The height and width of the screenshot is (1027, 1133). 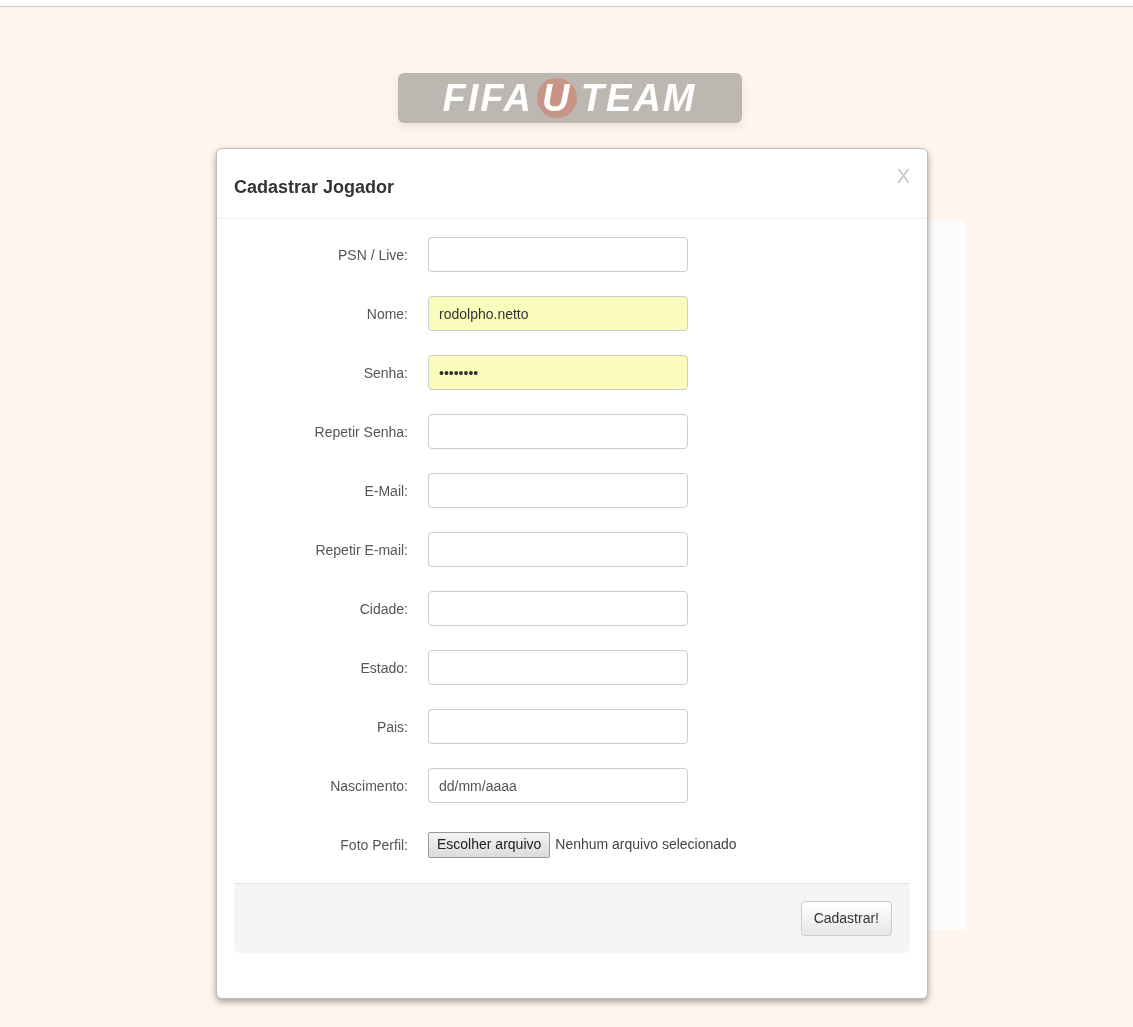 What do you see at coordinates (384, 667) in the screenshot?
I see `field-label: Estado:` at bounding box center [384, 667].